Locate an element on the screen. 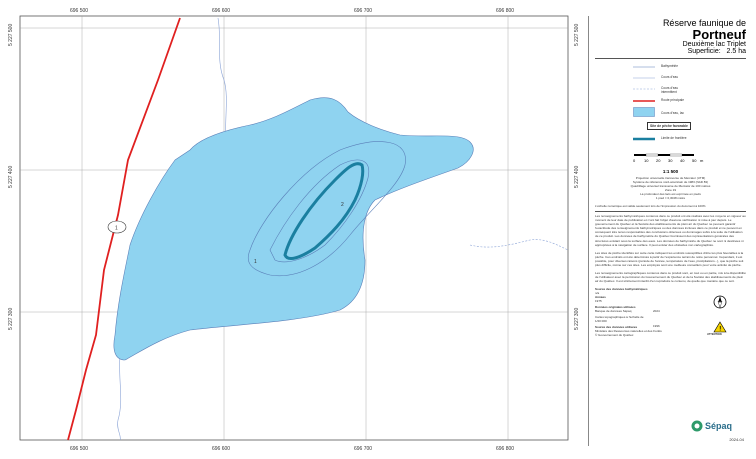 The height and width of the screenshot is (459, 756). legend-item-bathymetry: Bathymétrie is located at coordinates (670, 66).